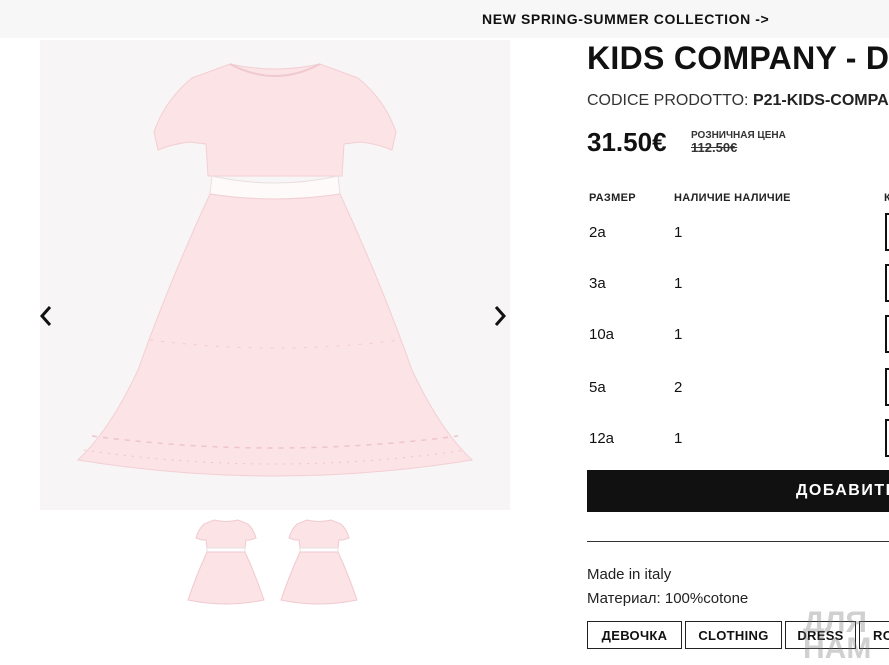 This screenshot has width=889, height=665. Describe the element at coordinates (738, 335) in the screenshot. I see `size-row: 10a 1` at that location.